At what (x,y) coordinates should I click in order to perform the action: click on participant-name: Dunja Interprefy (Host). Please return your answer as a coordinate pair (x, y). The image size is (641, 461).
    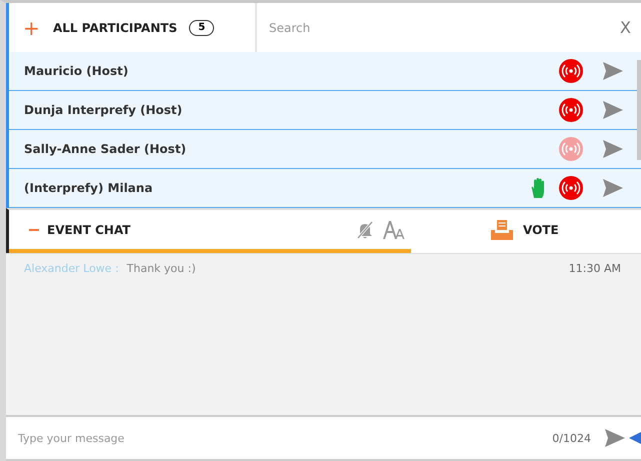
    Looking at the image, I should click on (104, 110).